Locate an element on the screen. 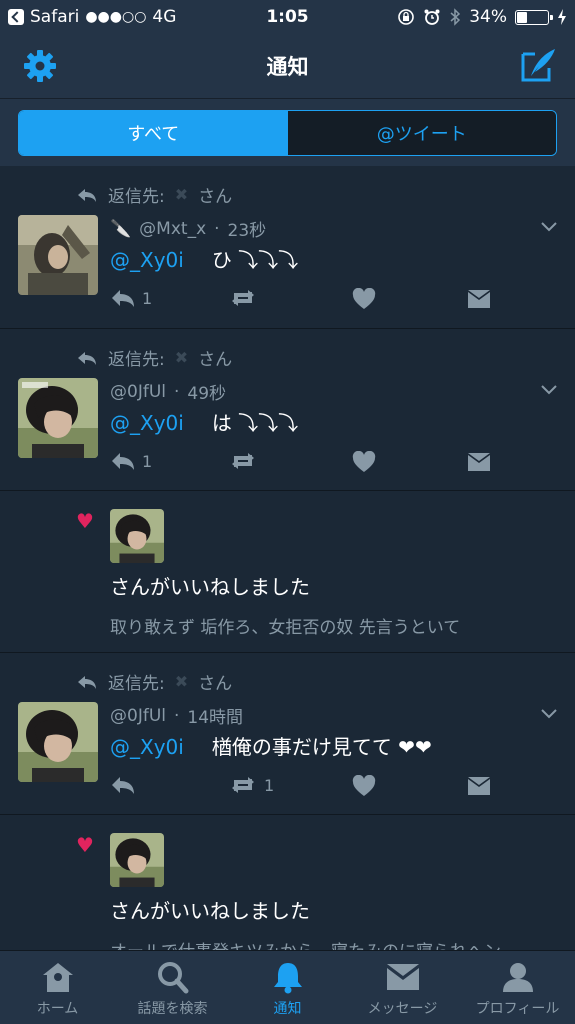 The height and width of the screenshot is (1024, 575). liked-tweet-preview: 取り敢えず 垢作ろ、女拒否の奴 先言うといて is located at coordinates (285, 625).